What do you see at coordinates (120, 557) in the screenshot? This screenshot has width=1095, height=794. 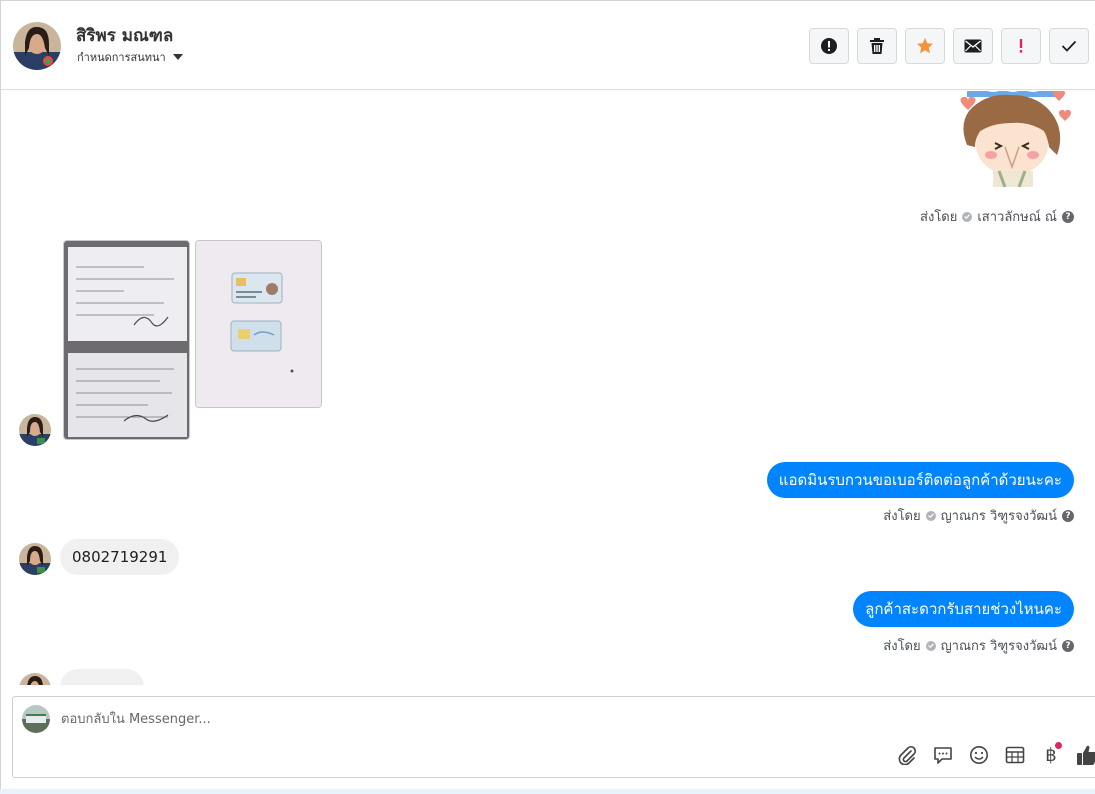 I see `incoming-message-bubble: 0802719291` at bounding box center [120, 557].